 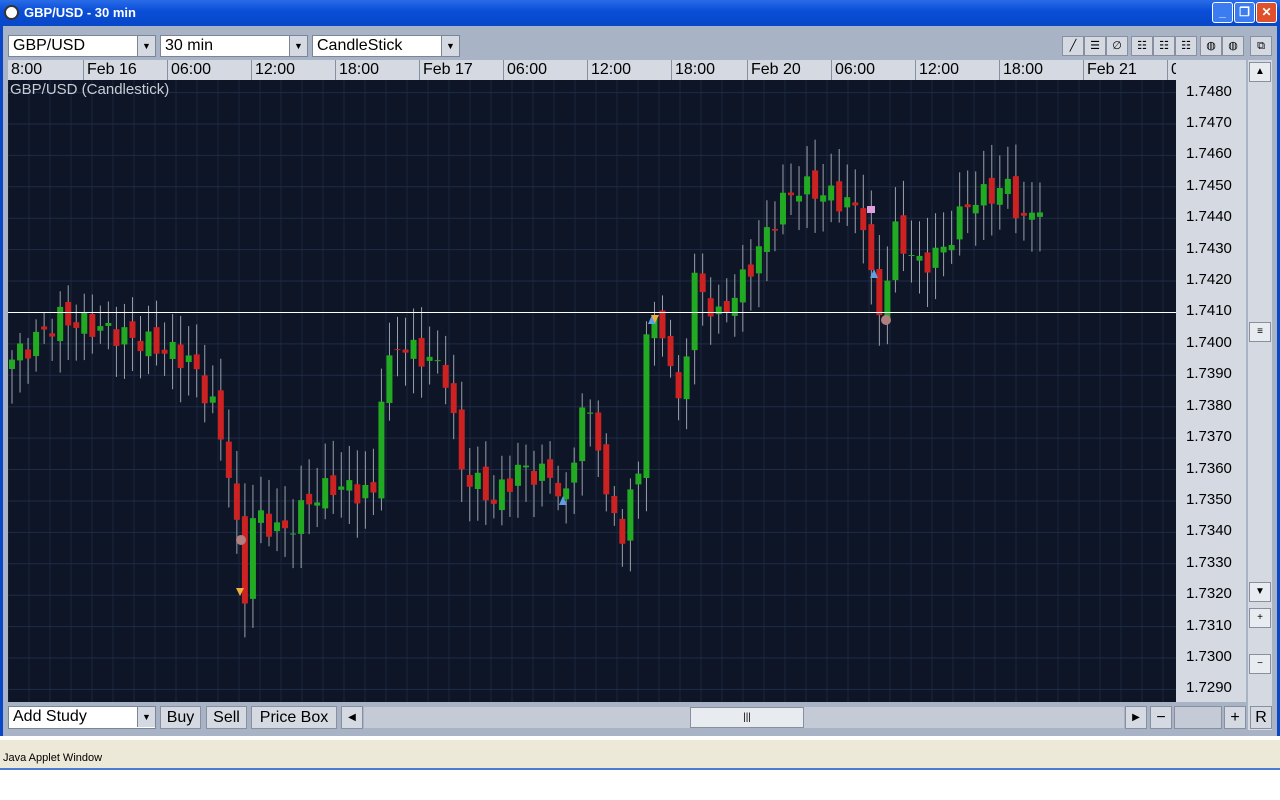 What do you see at coordinates (1260, 332) in the screenshot?
I see `scroll-thumb: ≡` at bounding box center [1260, 332].